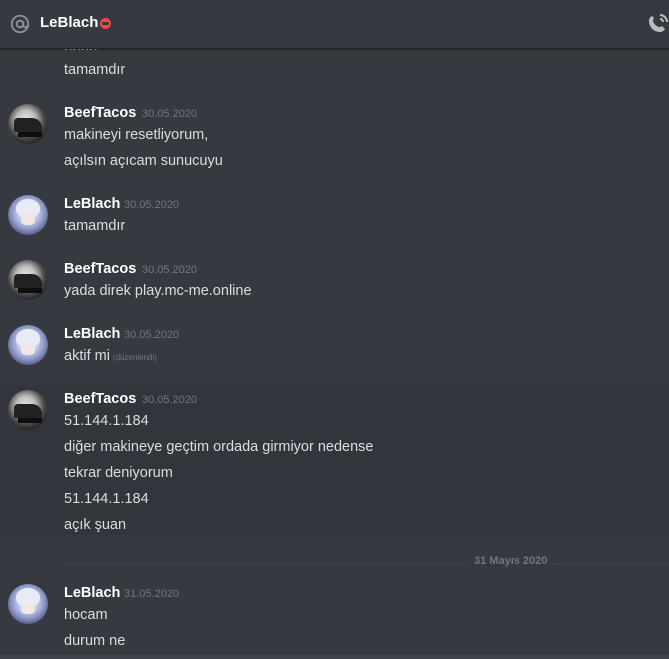  I want to click on message-text-cut: hhhh, so click(80, 51).